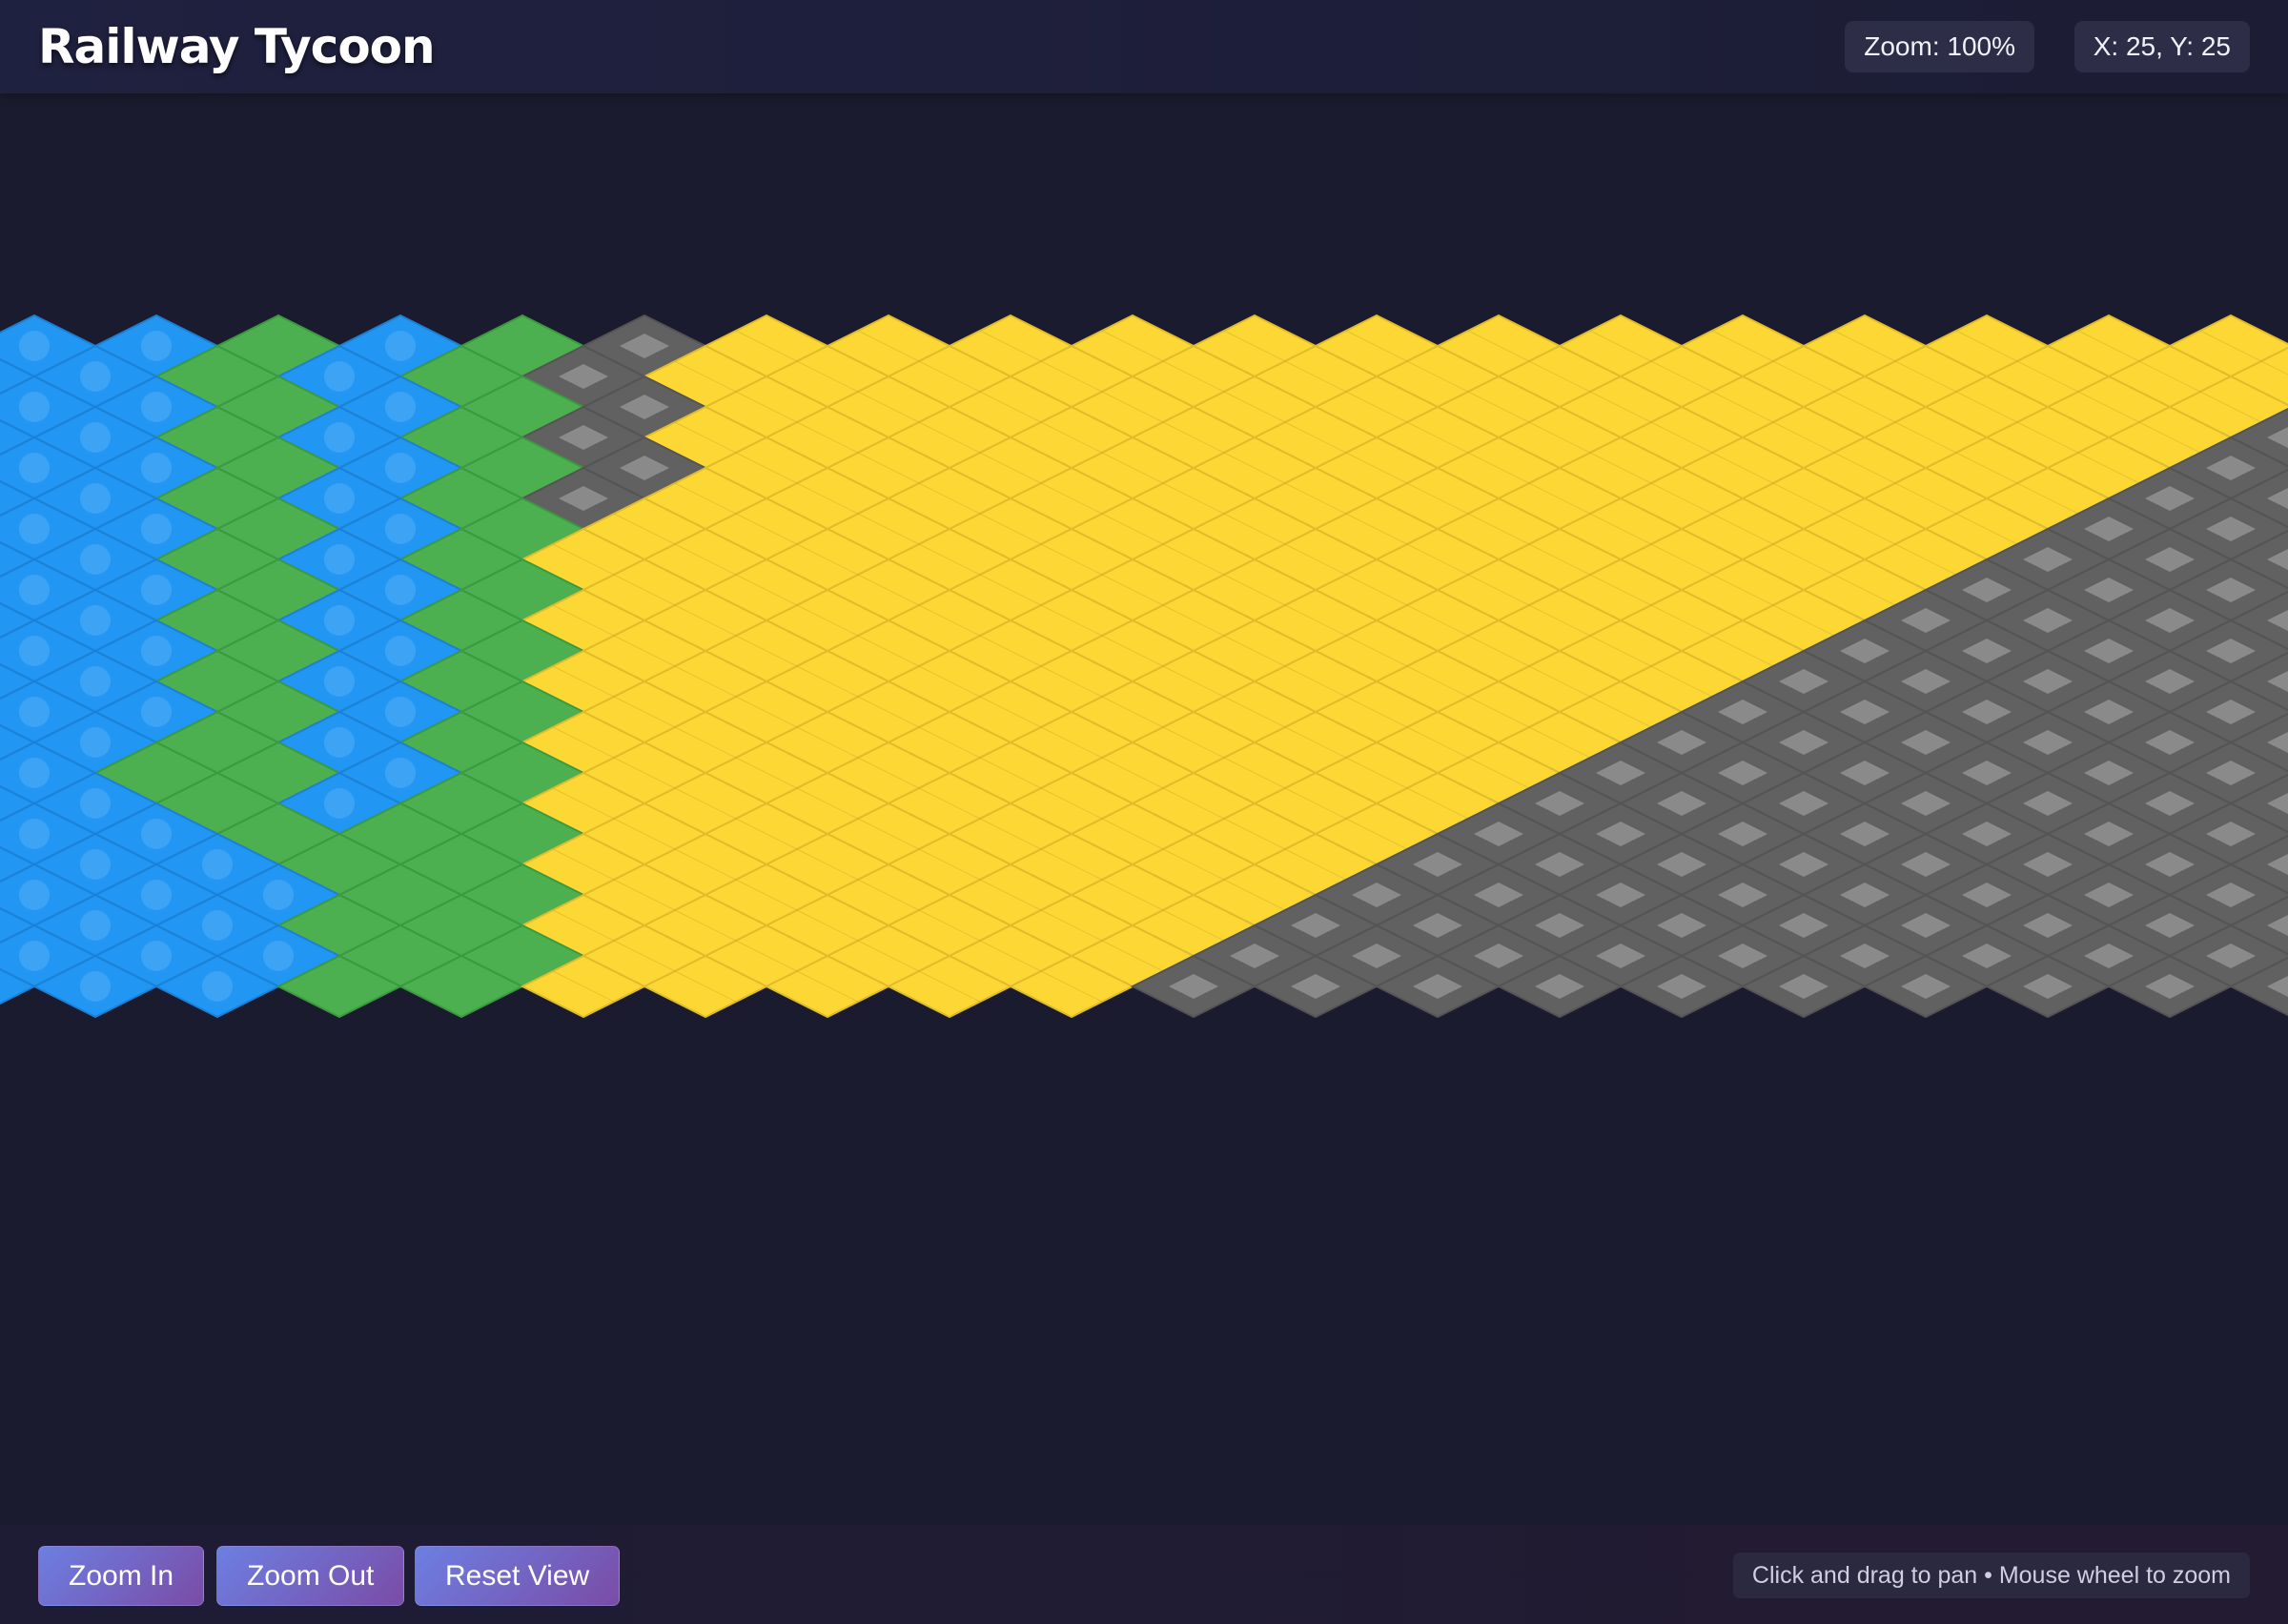  What do you see at coordinates (2162, 46) in the screenshot?
I see `coordinate-readout: X: 25, Y: 25` at bounding box center [2162, 46].